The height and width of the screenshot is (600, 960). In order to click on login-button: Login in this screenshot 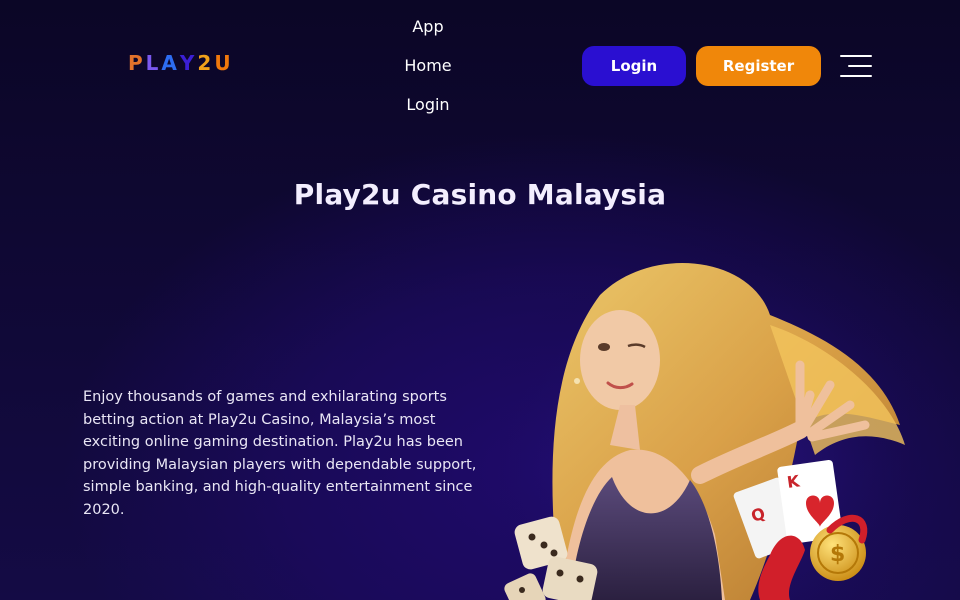, I will do `click(634, 66)`.